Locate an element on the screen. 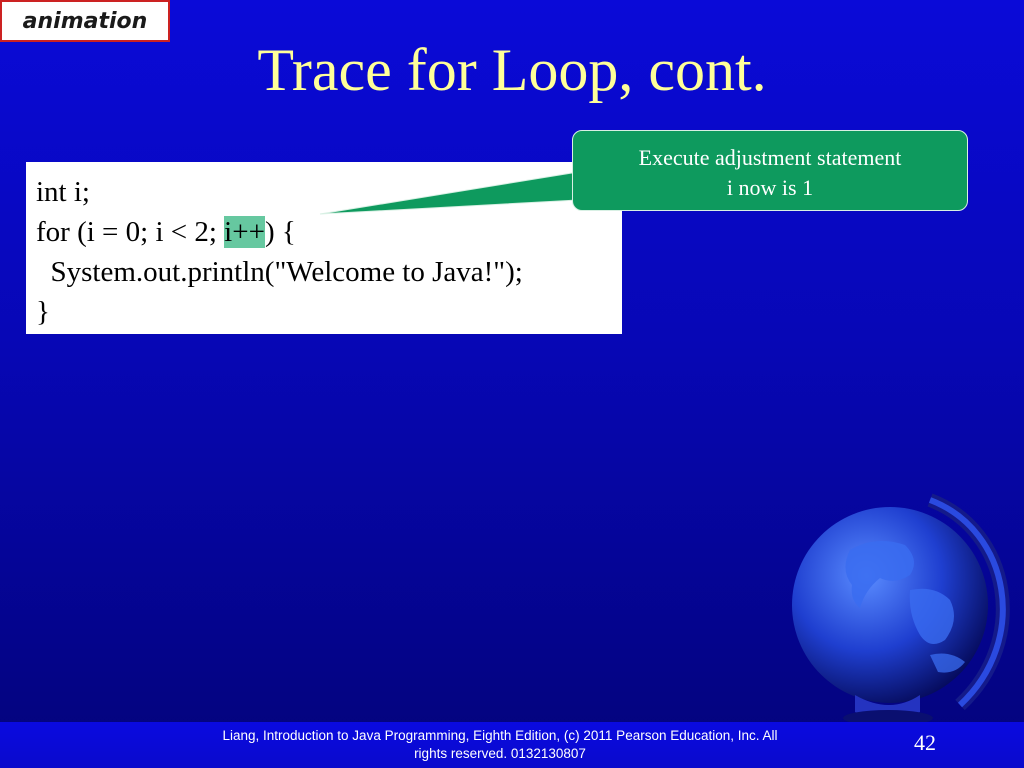  callout-box: Execute adjustment statement i now is 1 is located at coordinates (770, 170).